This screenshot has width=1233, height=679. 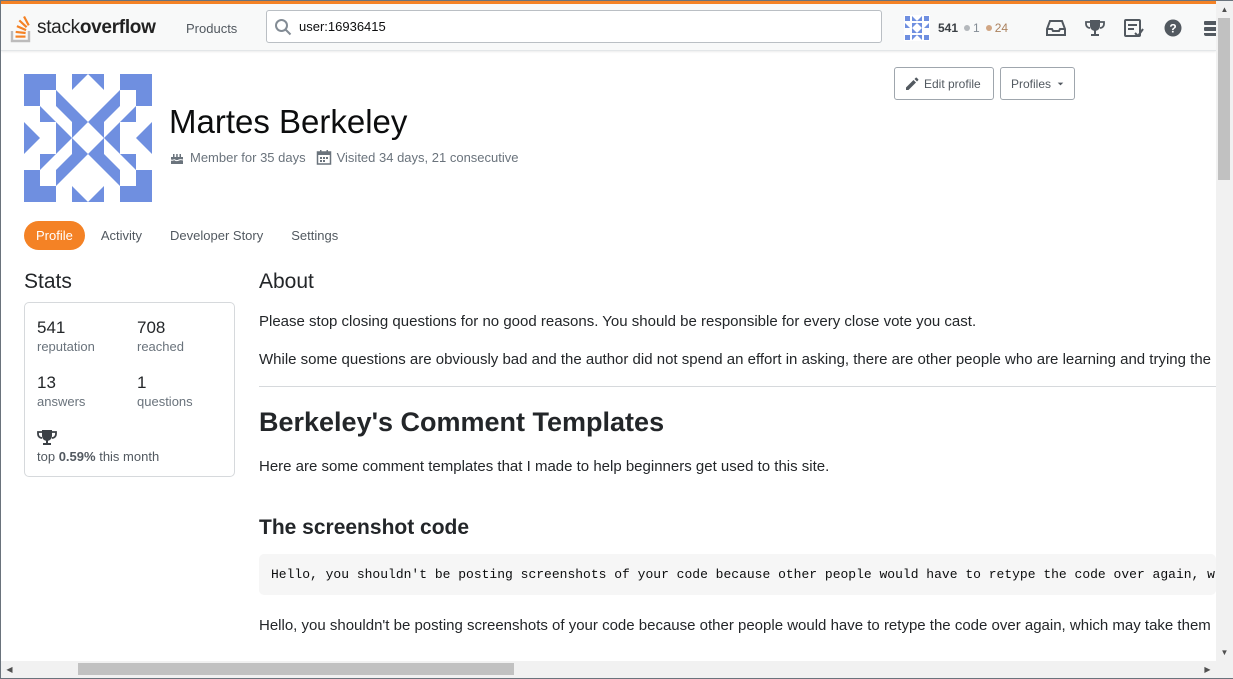 What do you see at coordinates (912, 83) in the screenshot?
I see `pencil-icon` at bounding box center [912, 83].